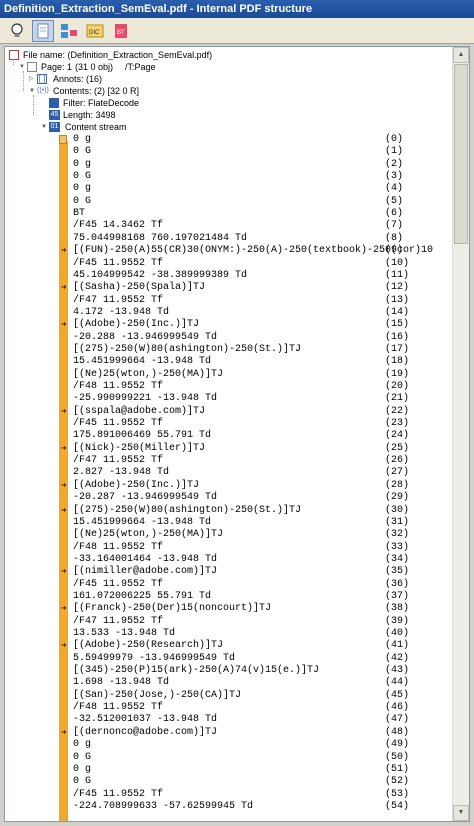 The height and width of the screenshot is (826, 474). Describe the element at coordinates (121, 31) in the screenshot. I see `text-object-icon: BT` at that location.